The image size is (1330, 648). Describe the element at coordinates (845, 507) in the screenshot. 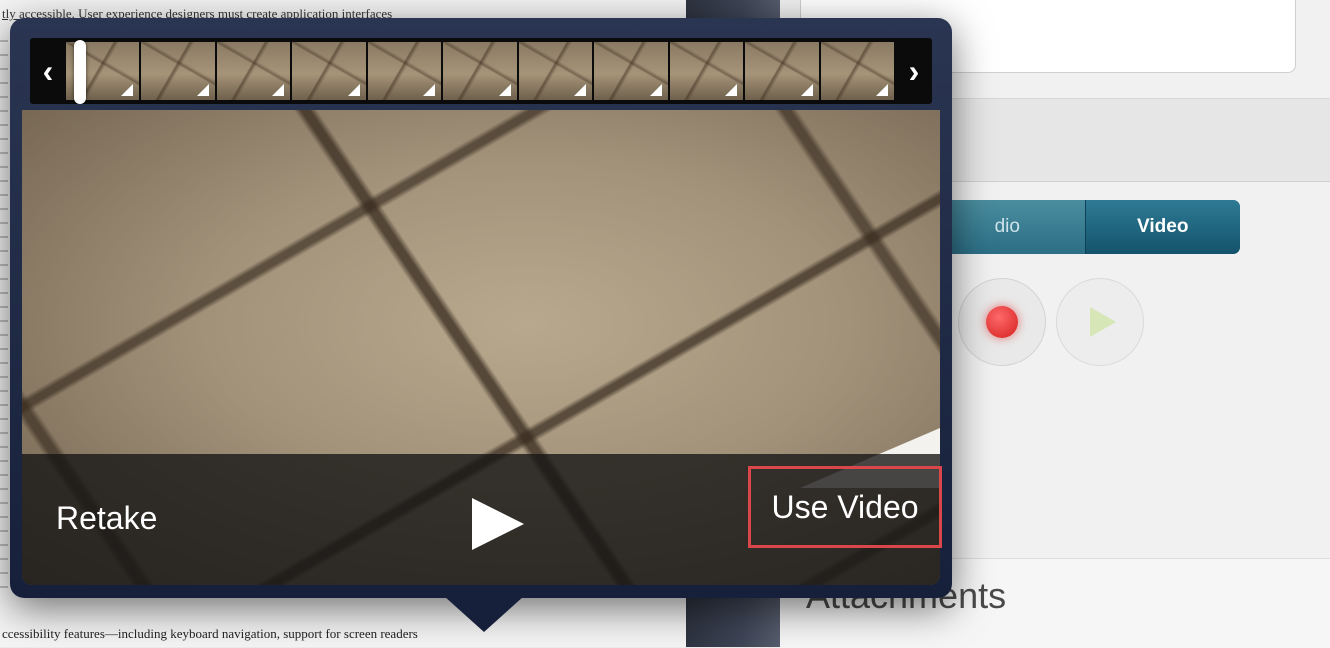

I see `use-video-button: Use Video` at that location.